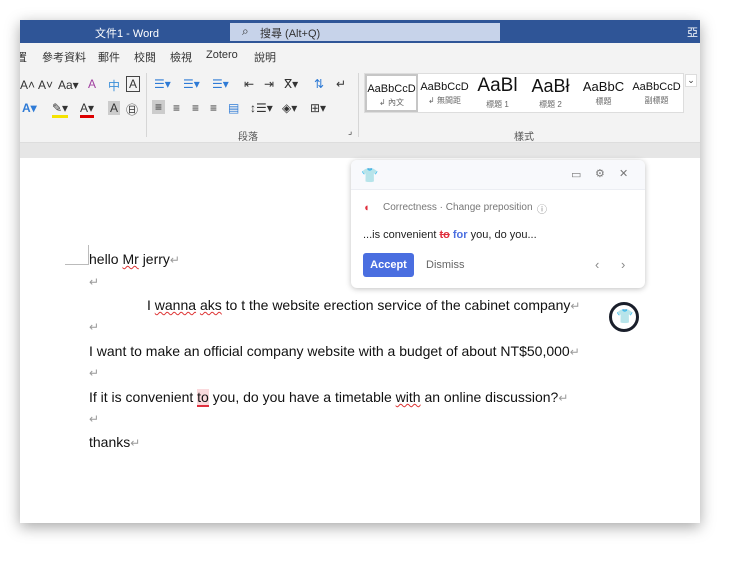 The width and height of the screenshot is (740, 565). What do you see at coordinates (318, 108) in the screenshot?
I see `borders-icon: ⊞▾` at bounding box center [318, 108].